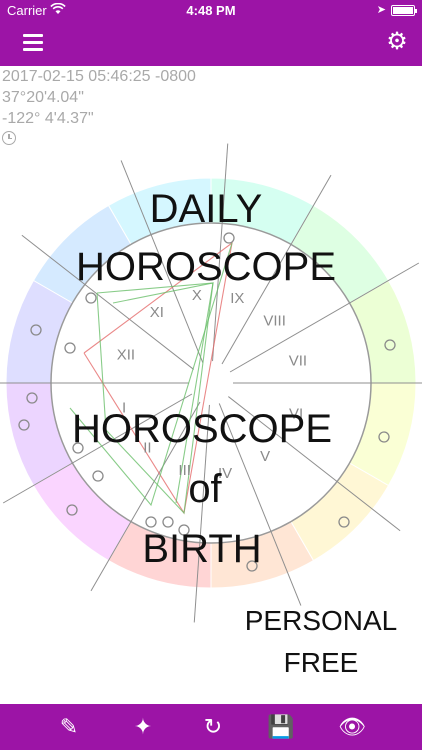 The height and width of the screenshot is (750, 422). I want to click on edit-icon: ✎, so click(69, 727).